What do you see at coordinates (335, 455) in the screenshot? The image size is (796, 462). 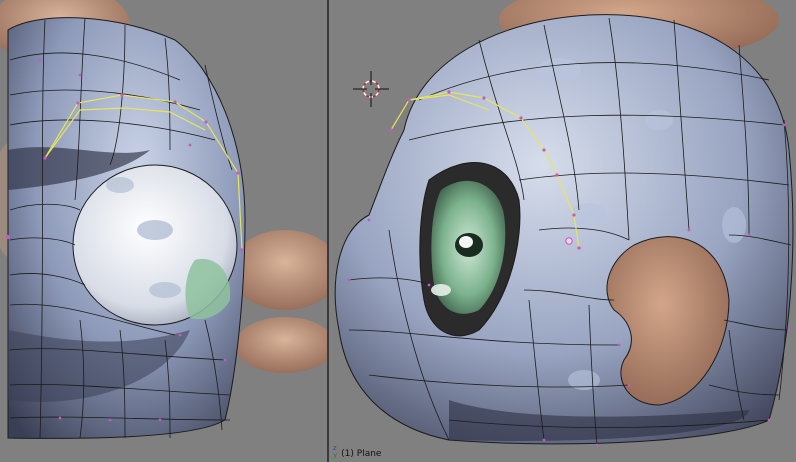 I see `axis-y-label: y` at bounding box center [335, 455].